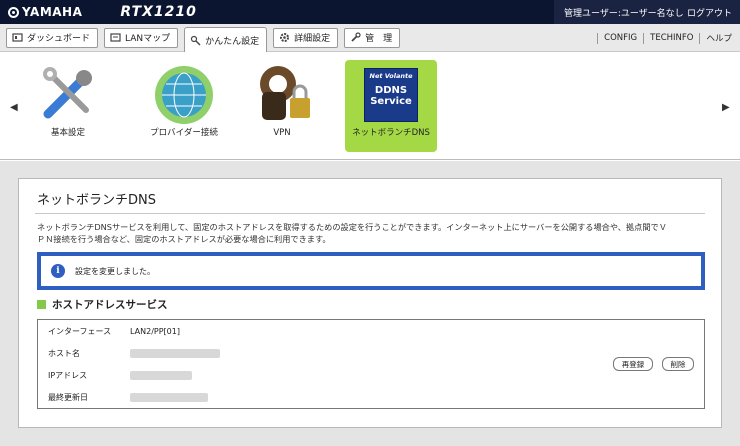 Image resolution: width=740 pixels, height=446 pixels. I want to click on dashboard-icon, so click(17, 37).